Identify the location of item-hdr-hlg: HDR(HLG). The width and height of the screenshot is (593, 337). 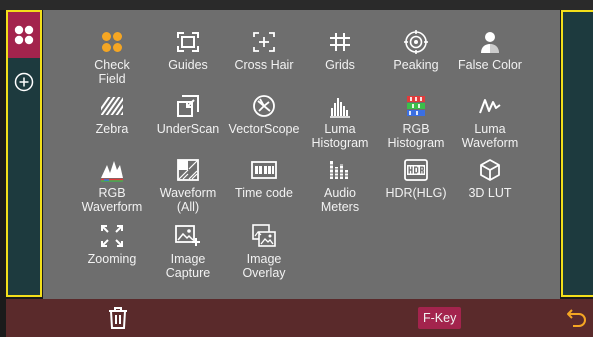
(416, 178).